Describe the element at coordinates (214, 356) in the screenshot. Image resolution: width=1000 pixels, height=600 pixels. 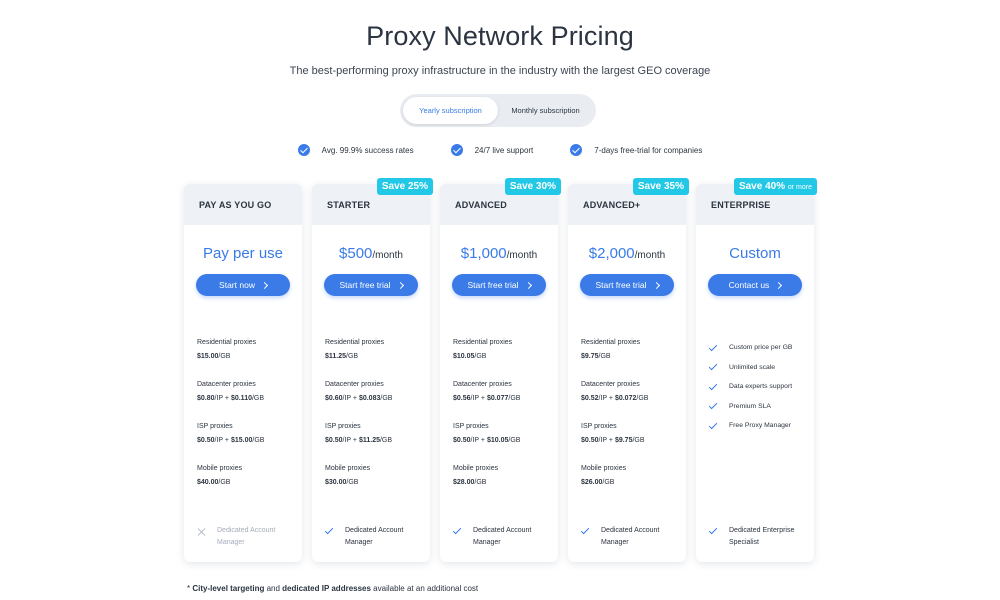
I see `item-value: $15.00/GB` at that location.